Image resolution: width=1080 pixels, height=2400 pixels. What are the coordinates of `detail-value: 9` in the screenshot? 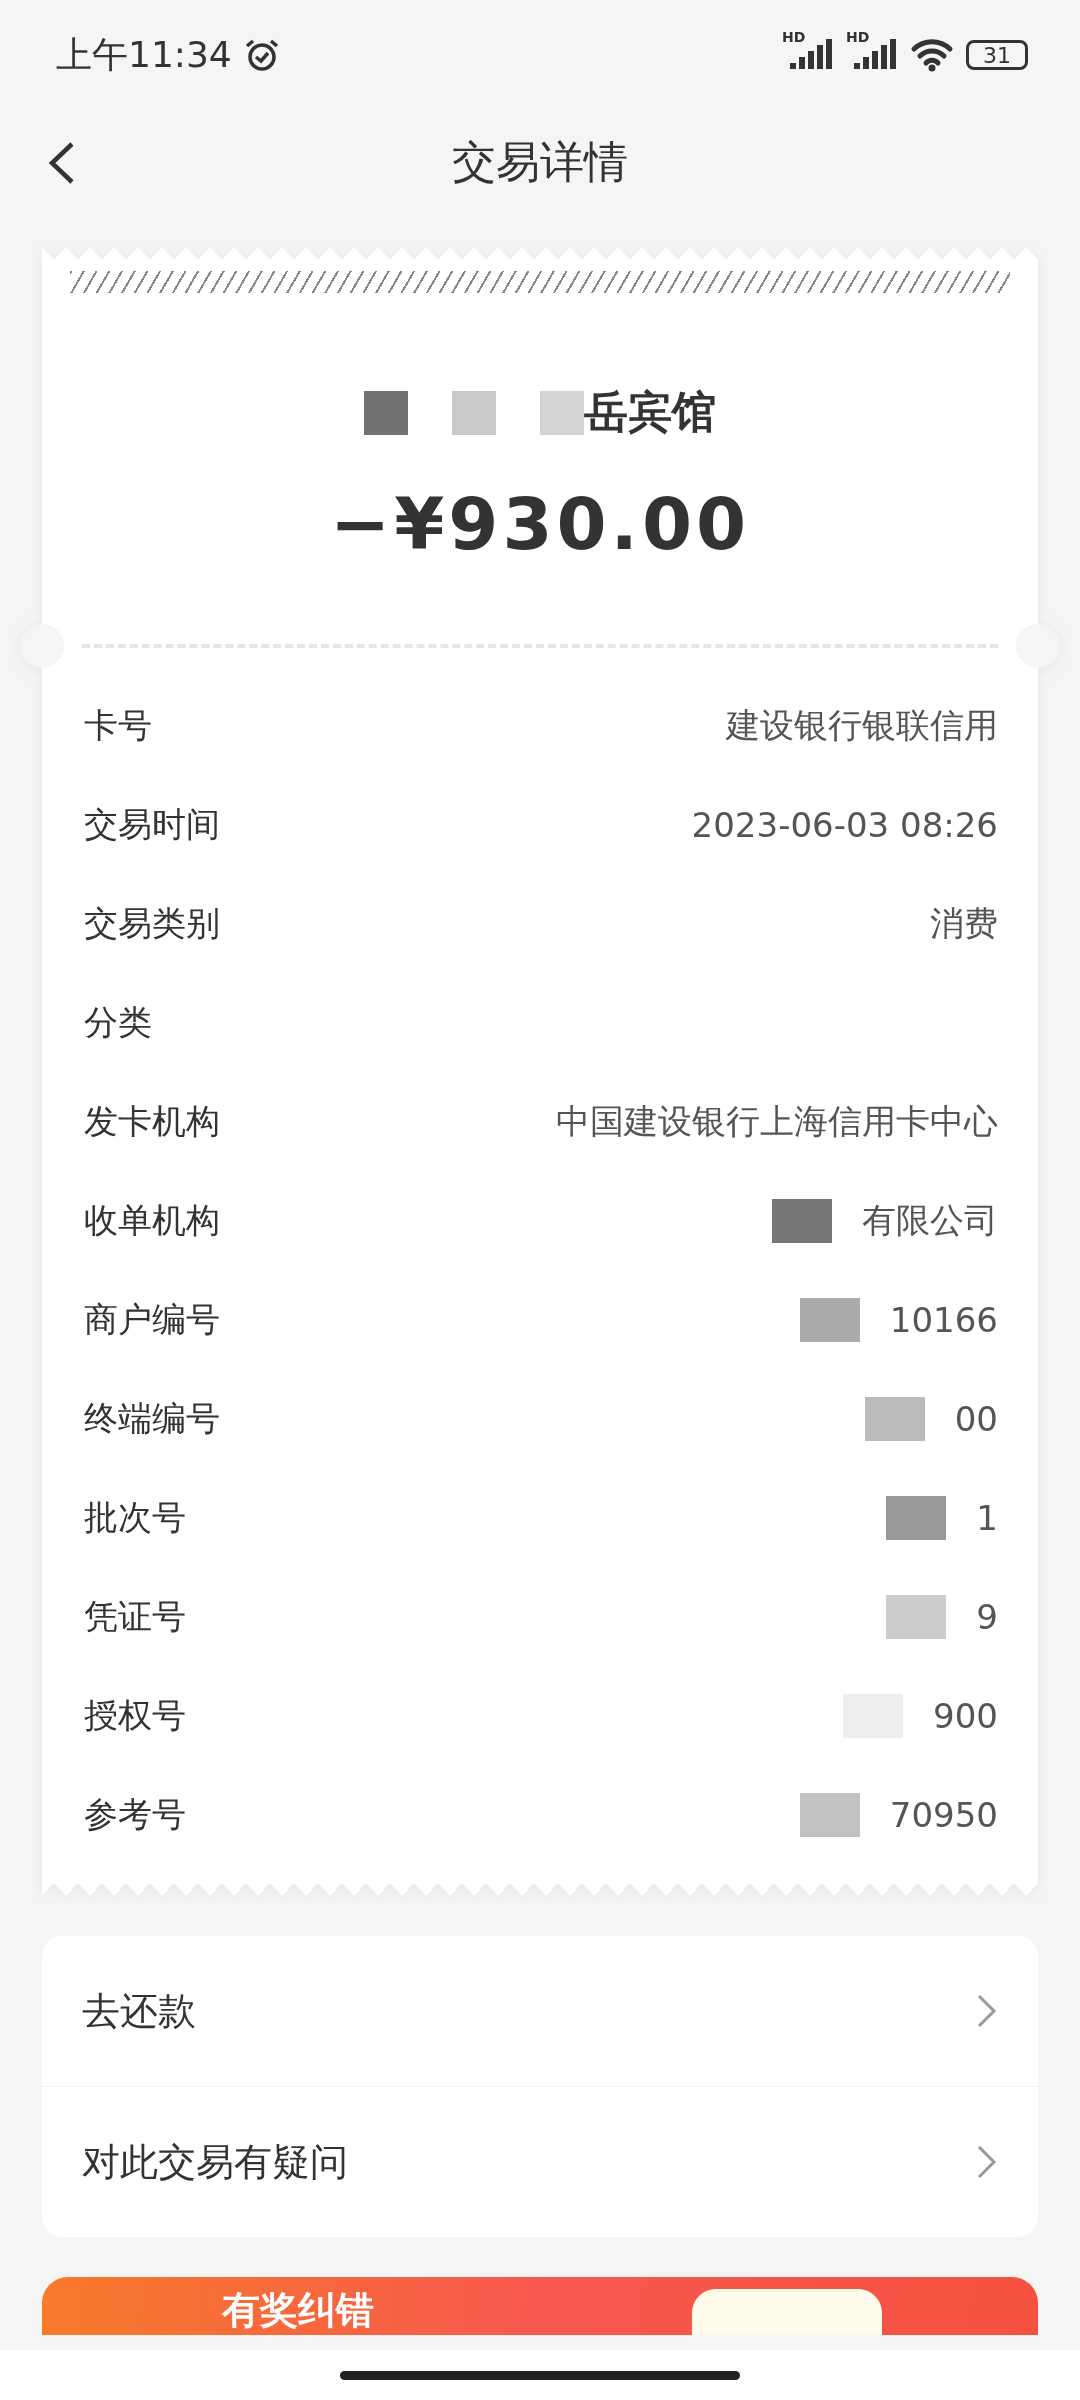 It's located at (987, 1616).